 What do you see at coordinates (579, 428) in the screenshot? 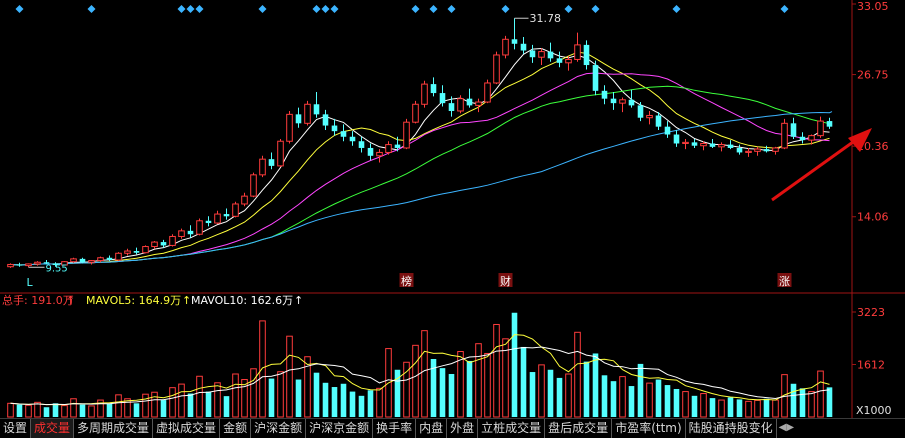
I see `tab-11: 盘后成交量` at bounding box center [579, 428].